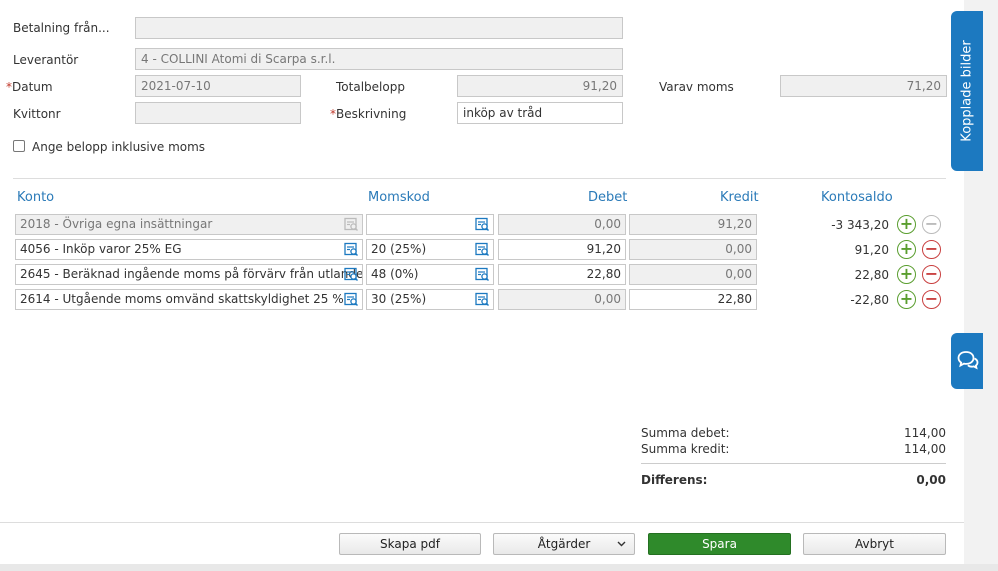 The height and width of the screenshot is (571, 998). Describe the element at coordinates (430, 299) in the screenshot. I see `momskod-field: 30 (25%)` at that location.